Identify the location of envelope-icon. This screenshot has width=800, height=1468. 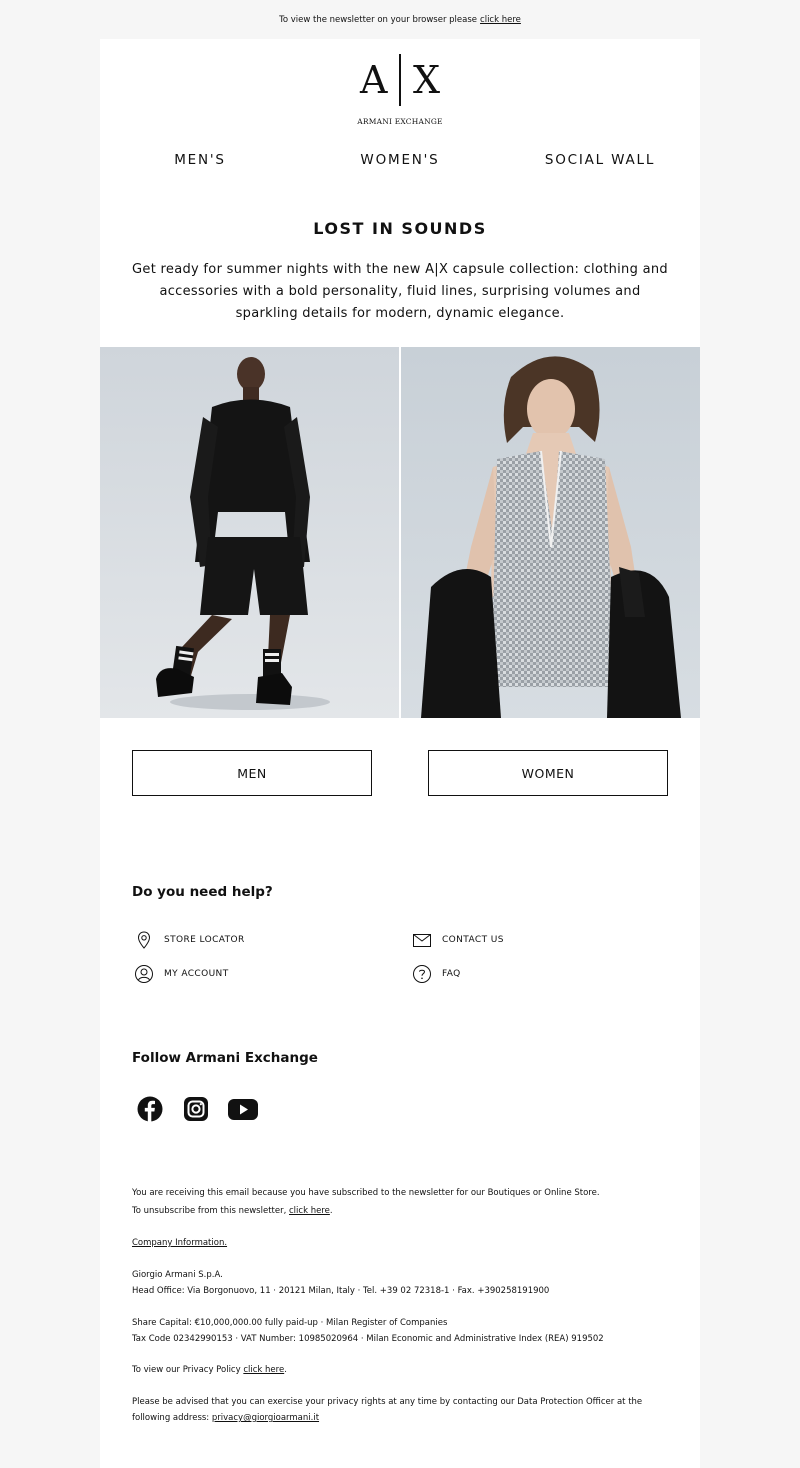
(422, 940).